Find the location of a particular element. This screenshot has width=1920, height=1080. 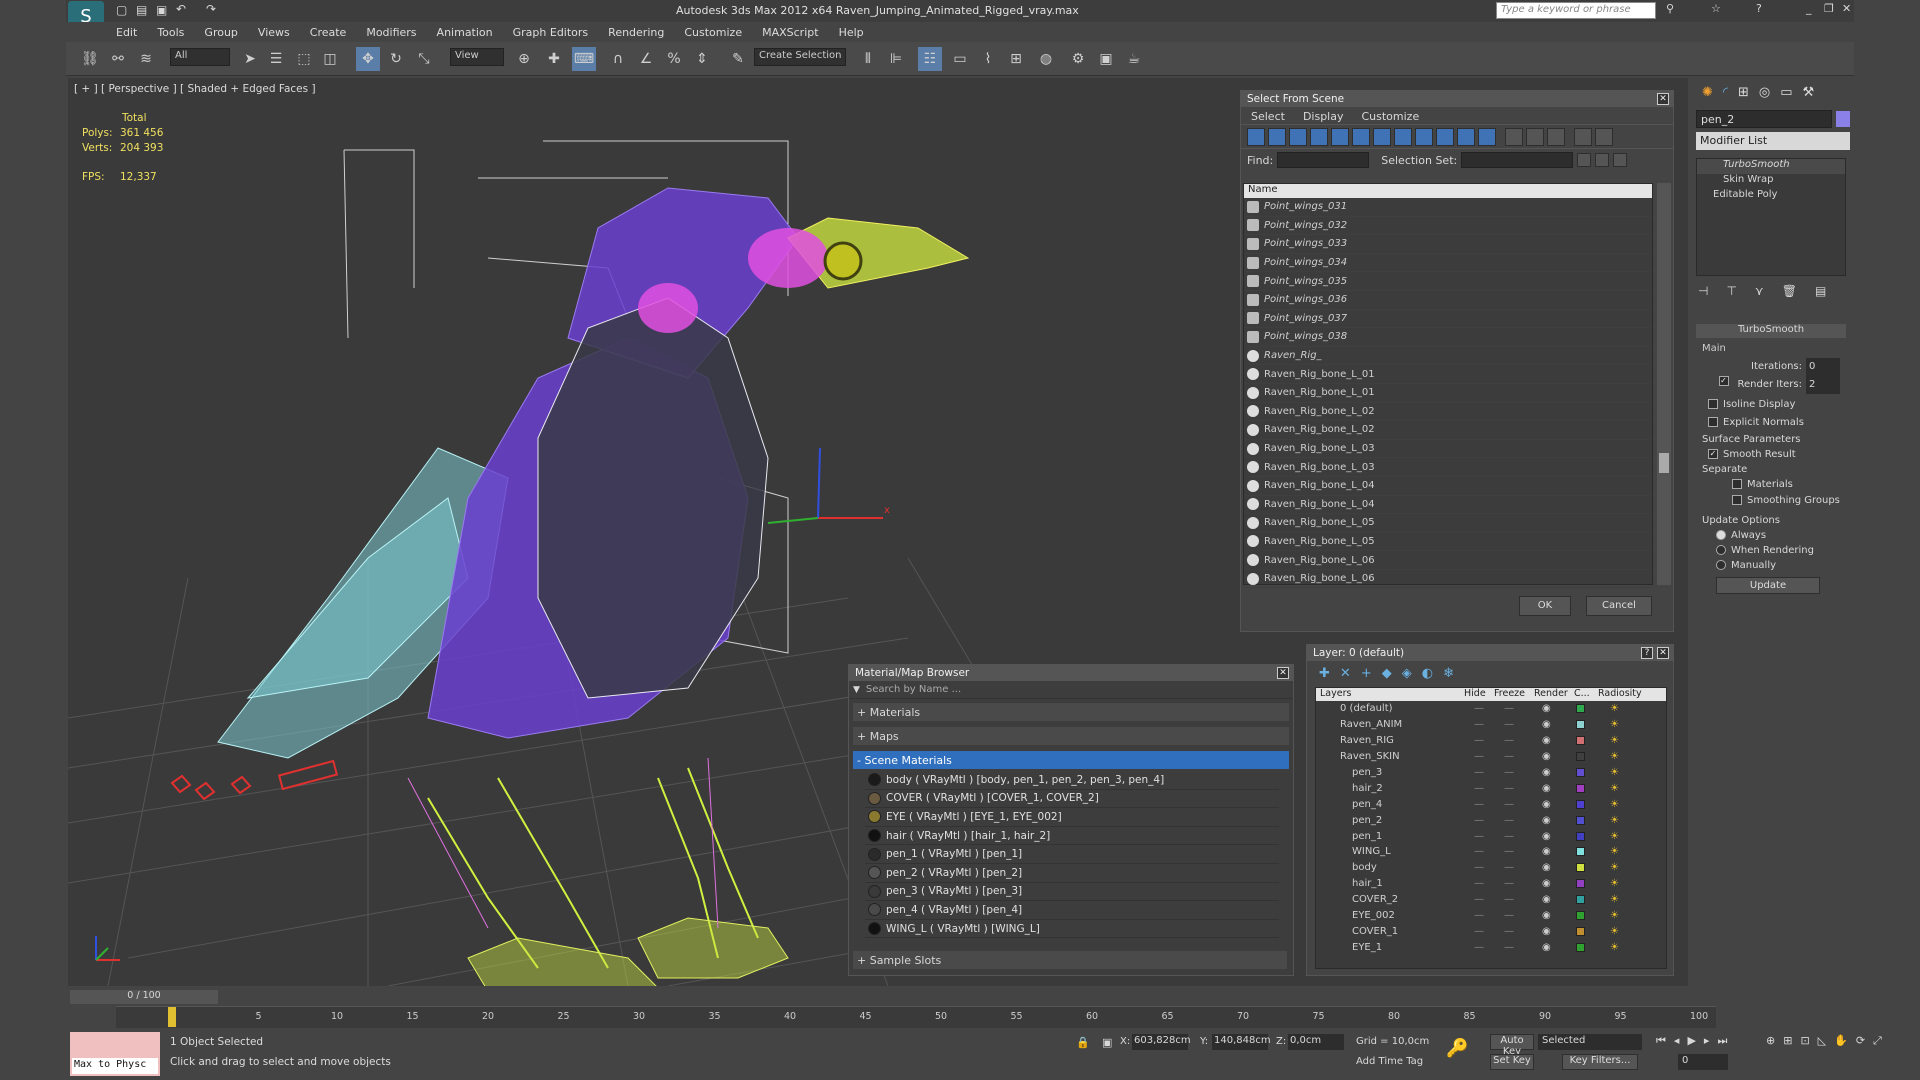

select-object-icon: ➤ is located at coordinates (250, 59).